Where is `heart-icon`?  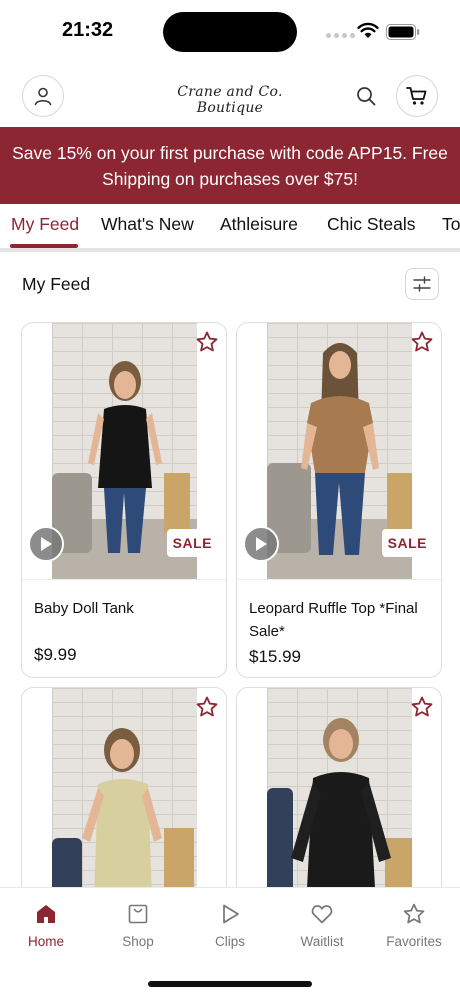 heart-icon is located at coordinates (322, 914).